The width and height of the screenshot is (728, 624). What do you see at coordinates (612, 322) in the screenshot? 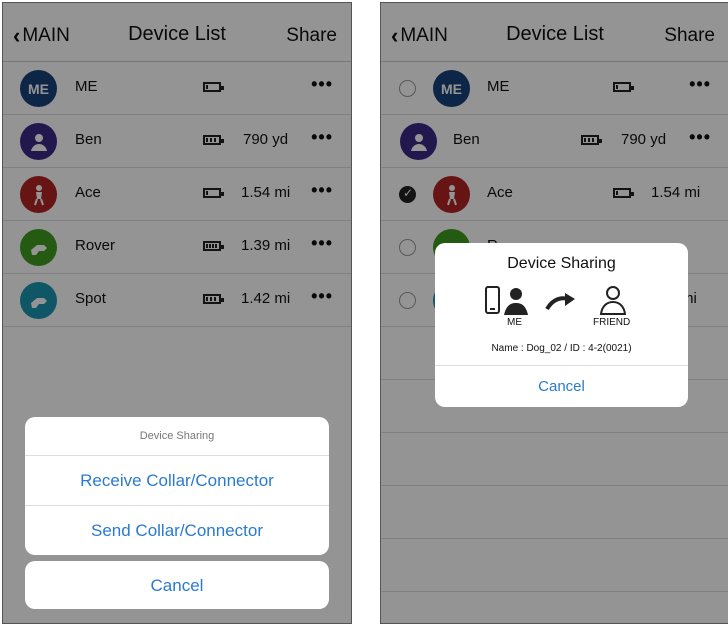
I see `friend-label: FRIEND` at bounding box center [612, 322].